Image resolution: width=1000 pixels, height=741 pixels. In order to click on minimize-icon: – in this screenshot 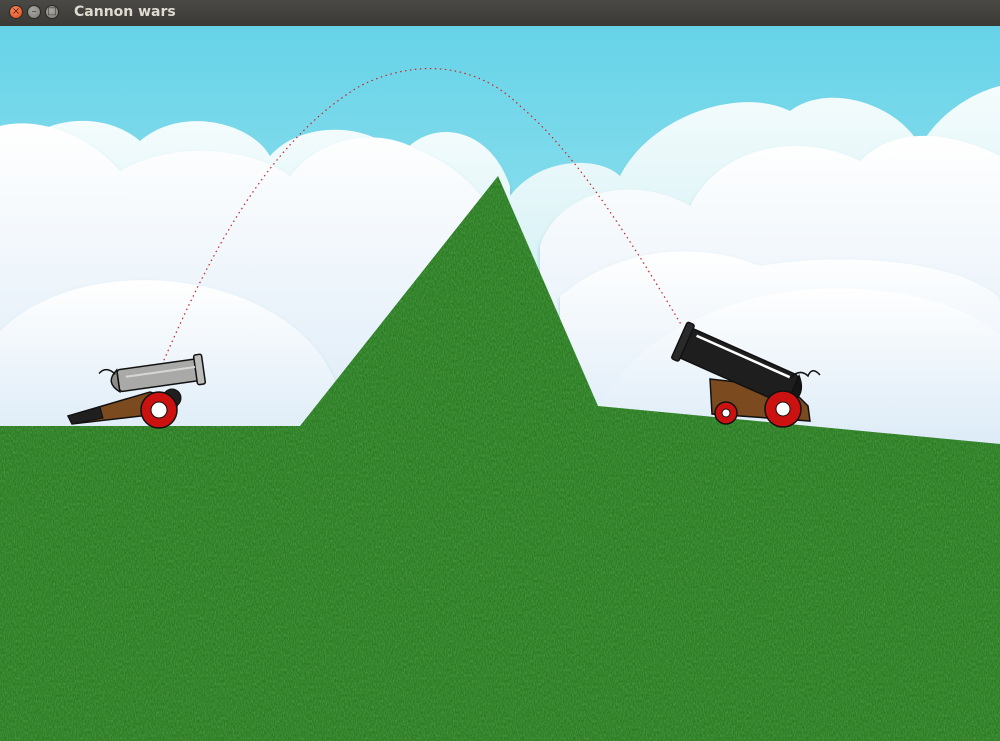, I will do `click(34, 12)`.